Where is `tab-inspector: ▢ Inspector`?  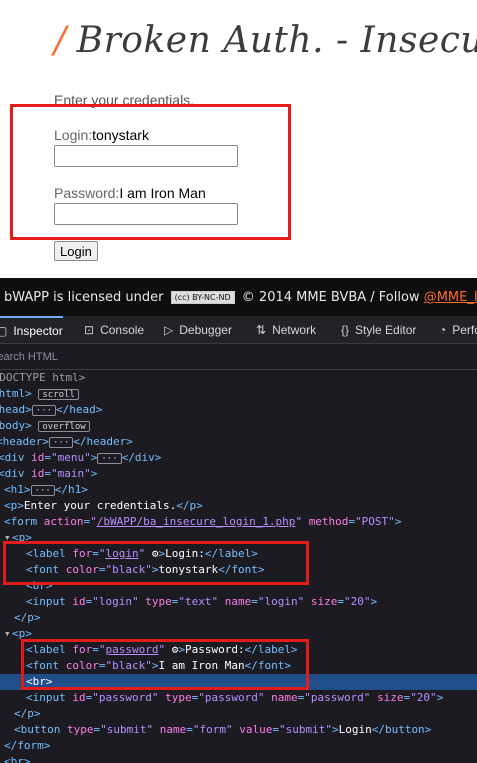
tab-inspector: ▢ Inspector is located at coordinates (31, 329).